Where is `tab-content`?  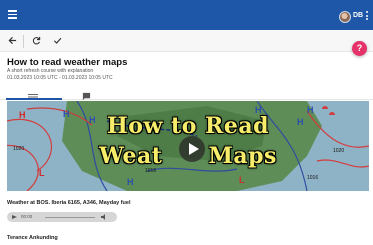
tab-content is located at coordinates (34, 94).